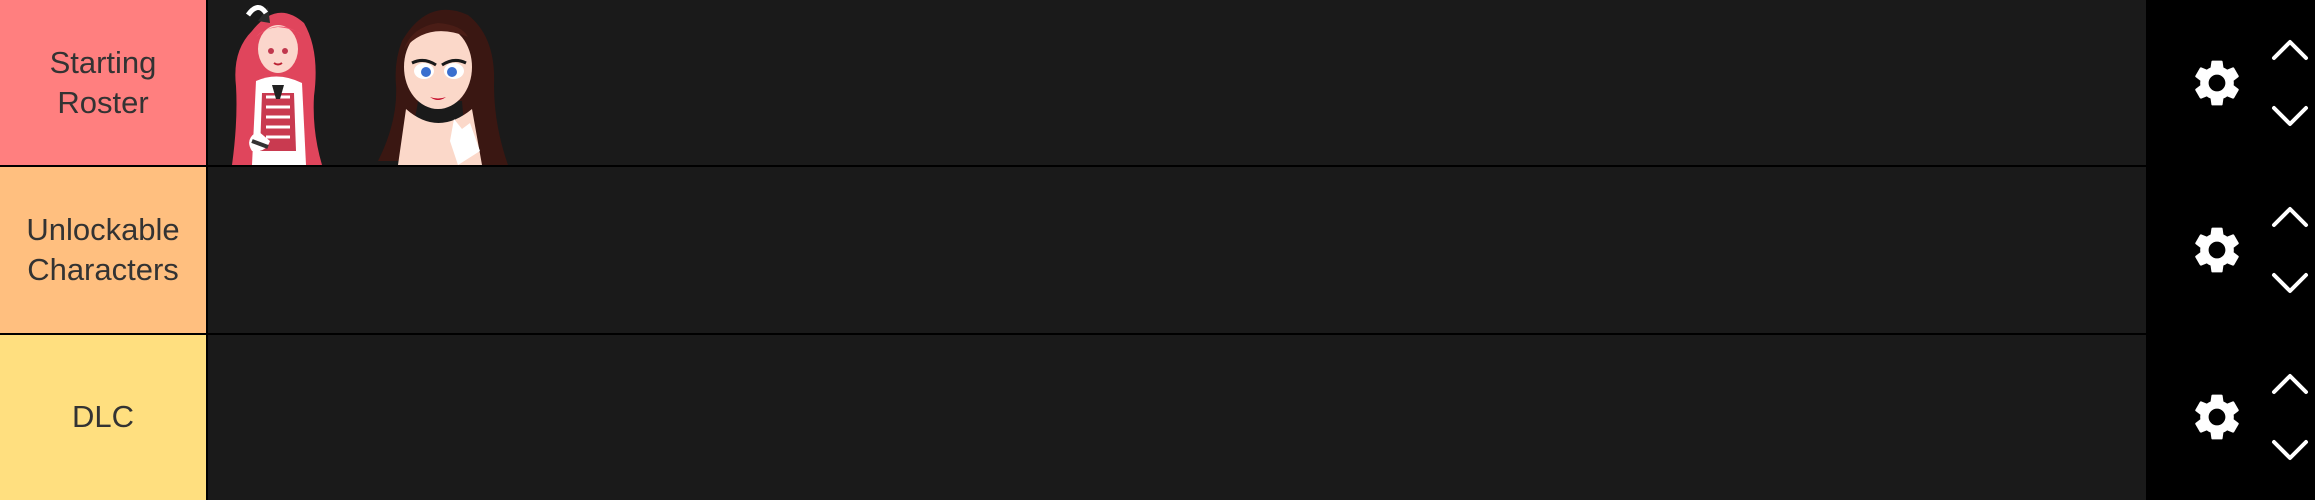 This screenshot has width=2315, height=500. Describe the element at coordinates (104, 250) in the screenshot. I see `tier-label: Unlockable Characters` at that location.